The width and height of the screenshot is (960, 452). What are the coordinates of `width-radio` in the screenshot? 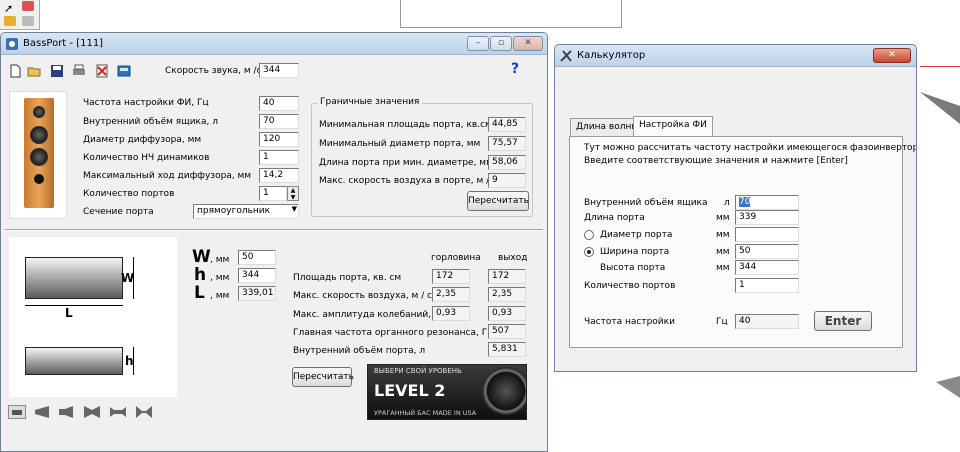 It's located at (589, 252).